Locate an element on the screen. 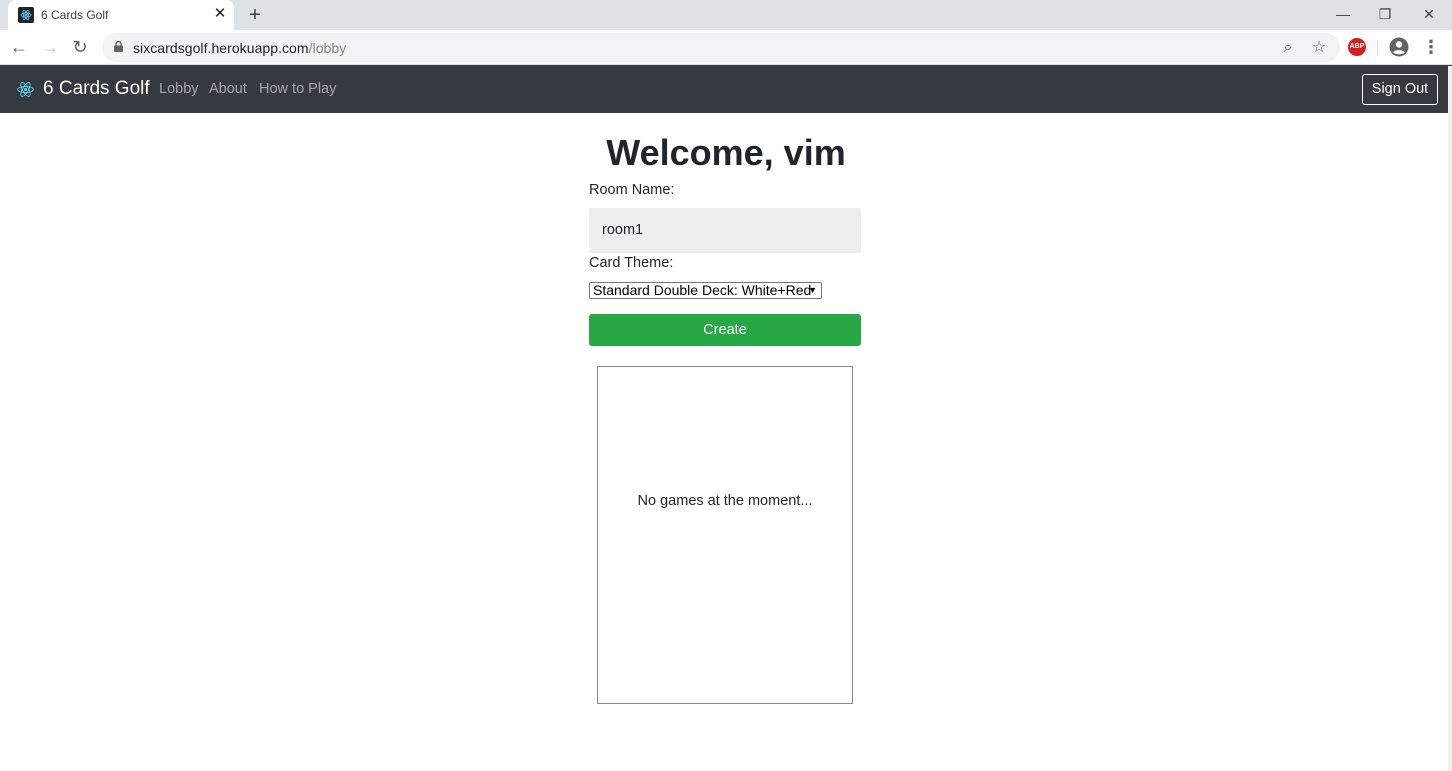 This screenshot has height=771, width=1452. reload-button: ↻ is located at coordinates (80, 47).